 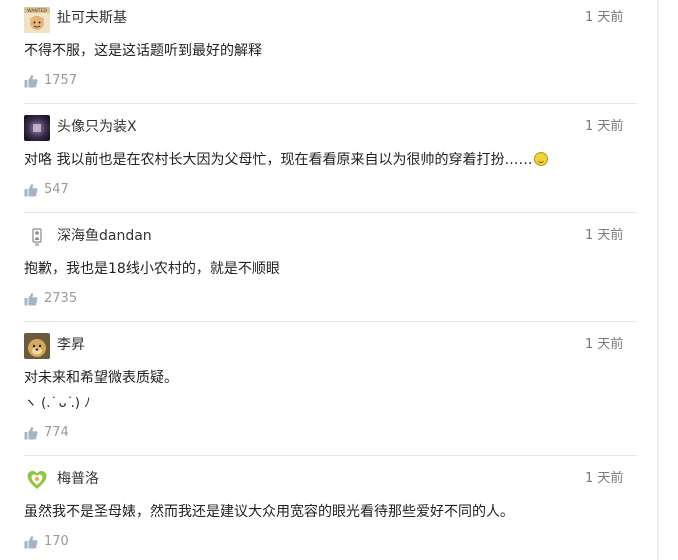 What do you see at coordinates (61, 298) in the screenshot?
I see `like-count: 2735` at bounding box center [61, 298].